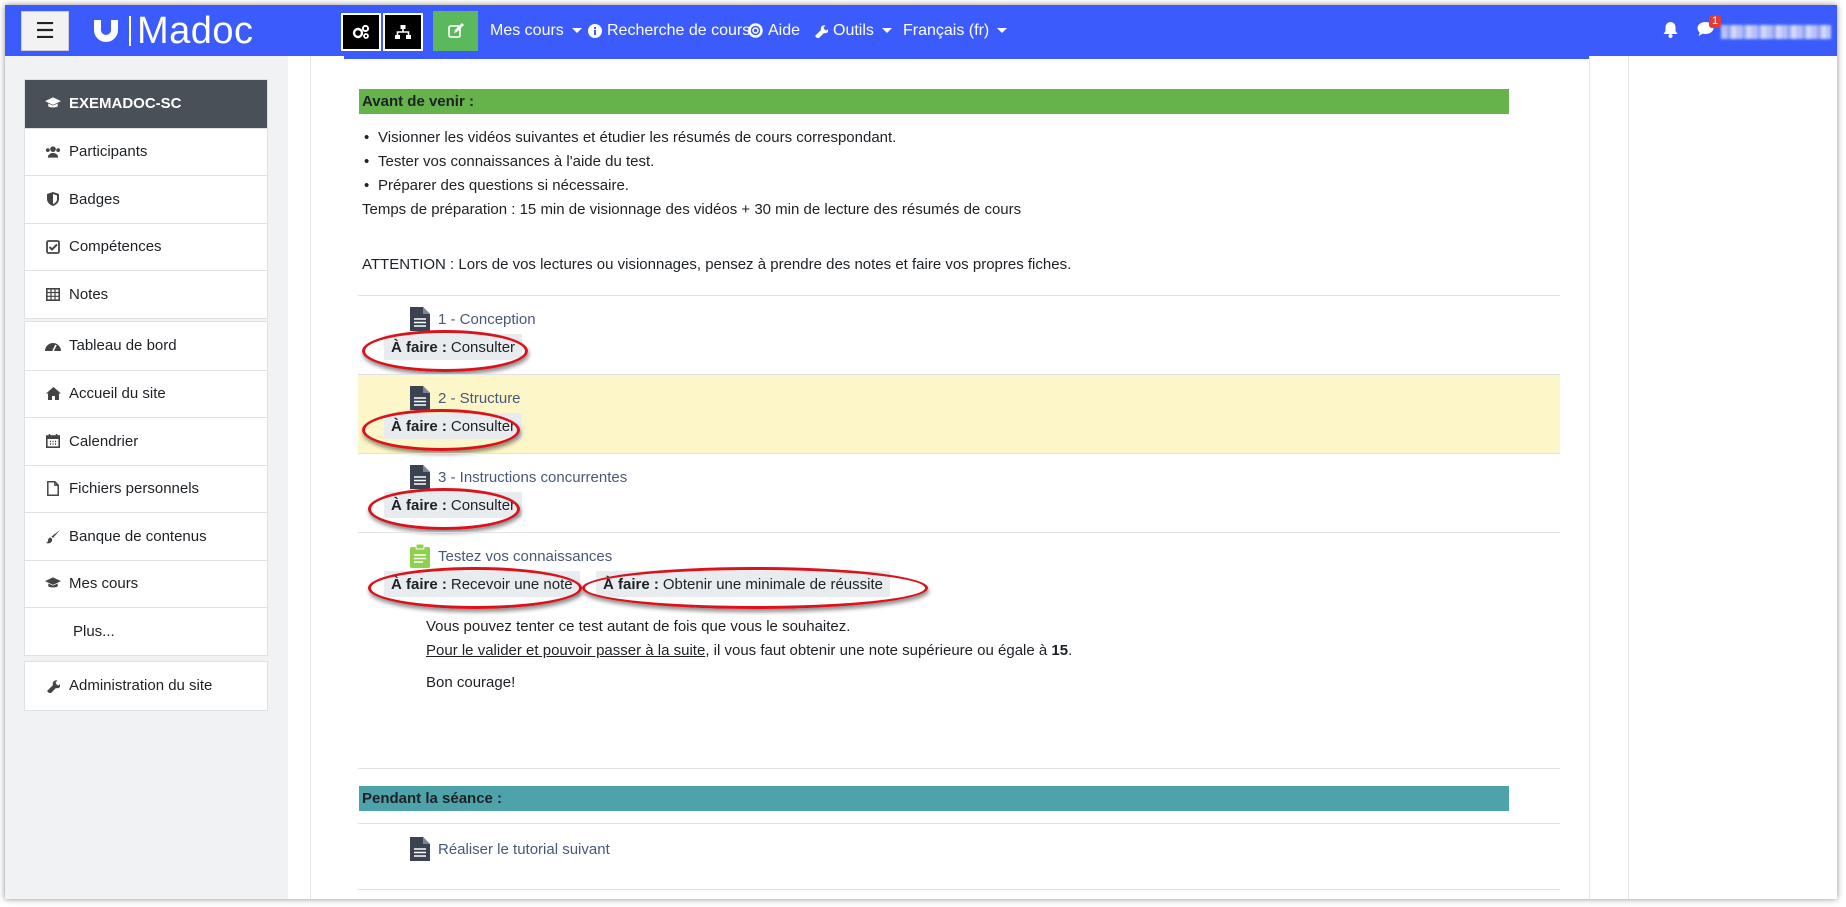 The height and width of the screenshot is (907, 1846). What do you see at coordinates (53, 346) in the screenshot?
I see `tachometer-icon` at bounding box center [53, 346].